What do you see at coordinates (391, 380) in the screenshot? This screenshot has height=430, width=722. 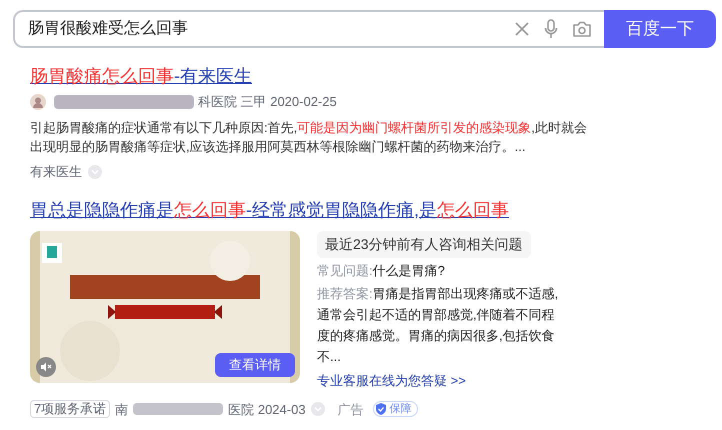 I see `service-link: 专业客服在线为您答疑 >>` at bounding box center [391, 380].